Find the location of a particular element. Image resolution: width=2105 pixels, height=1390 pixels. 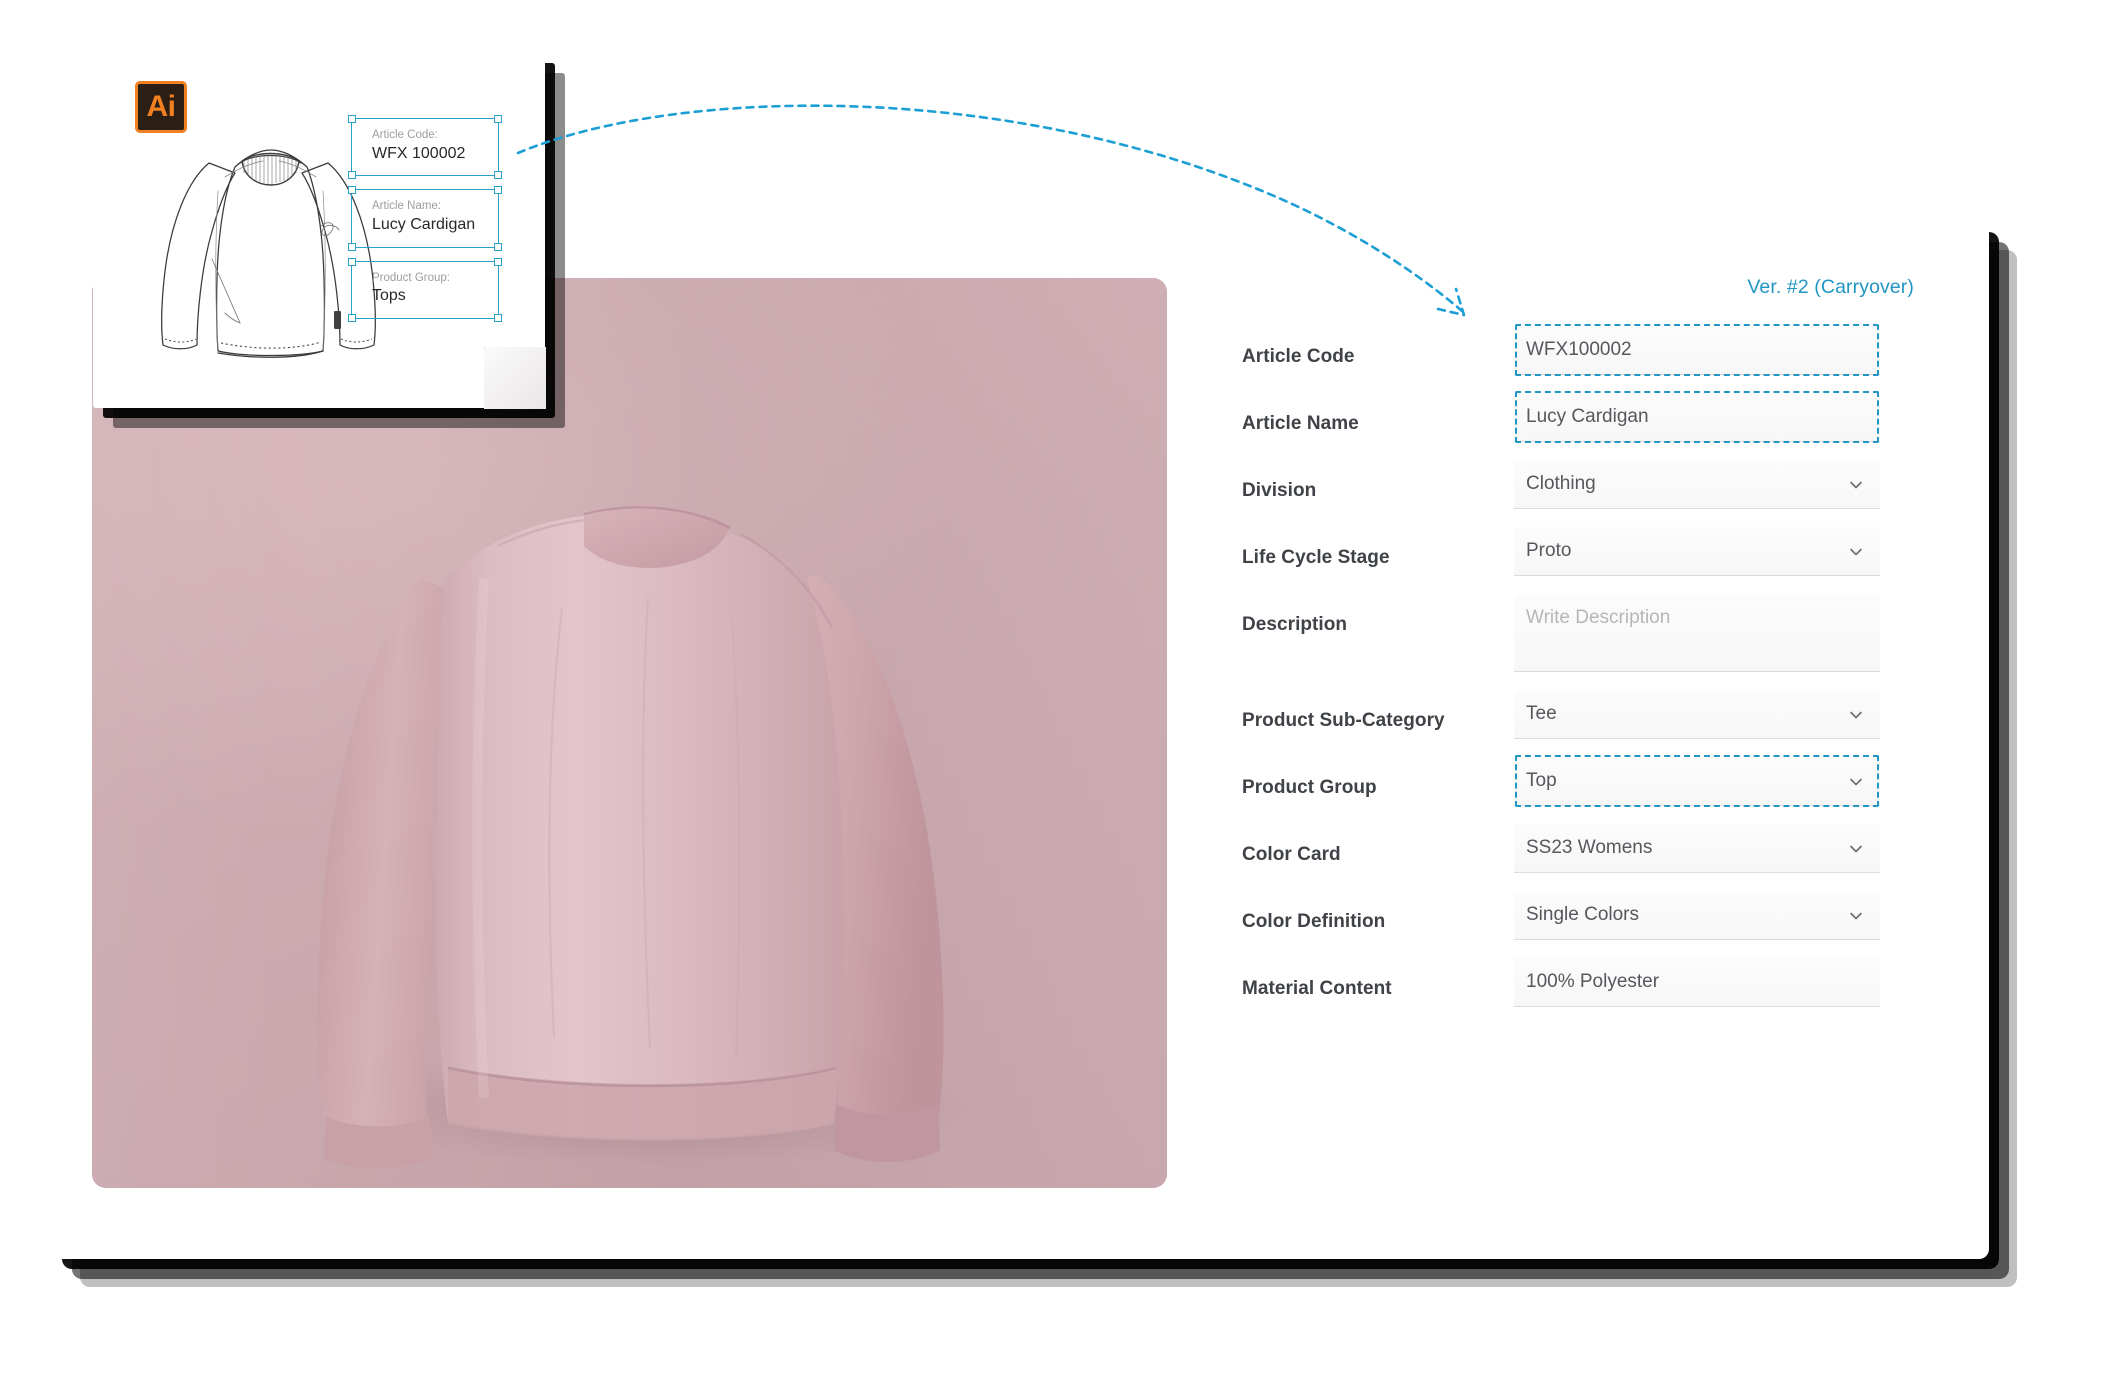

adobe-illustrator-icon: Ai is located at coordinates (161, 107).